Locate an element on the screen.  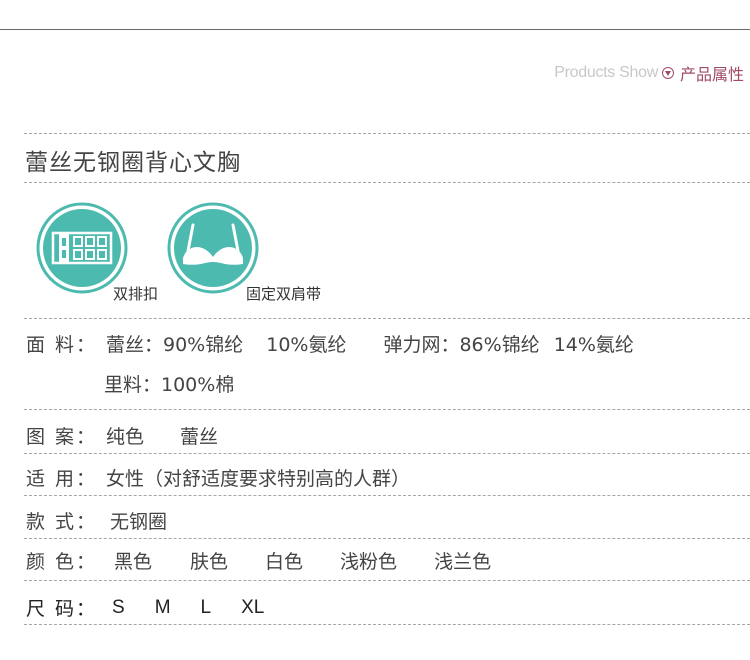
top-divider is located at coordinates (375, 29).